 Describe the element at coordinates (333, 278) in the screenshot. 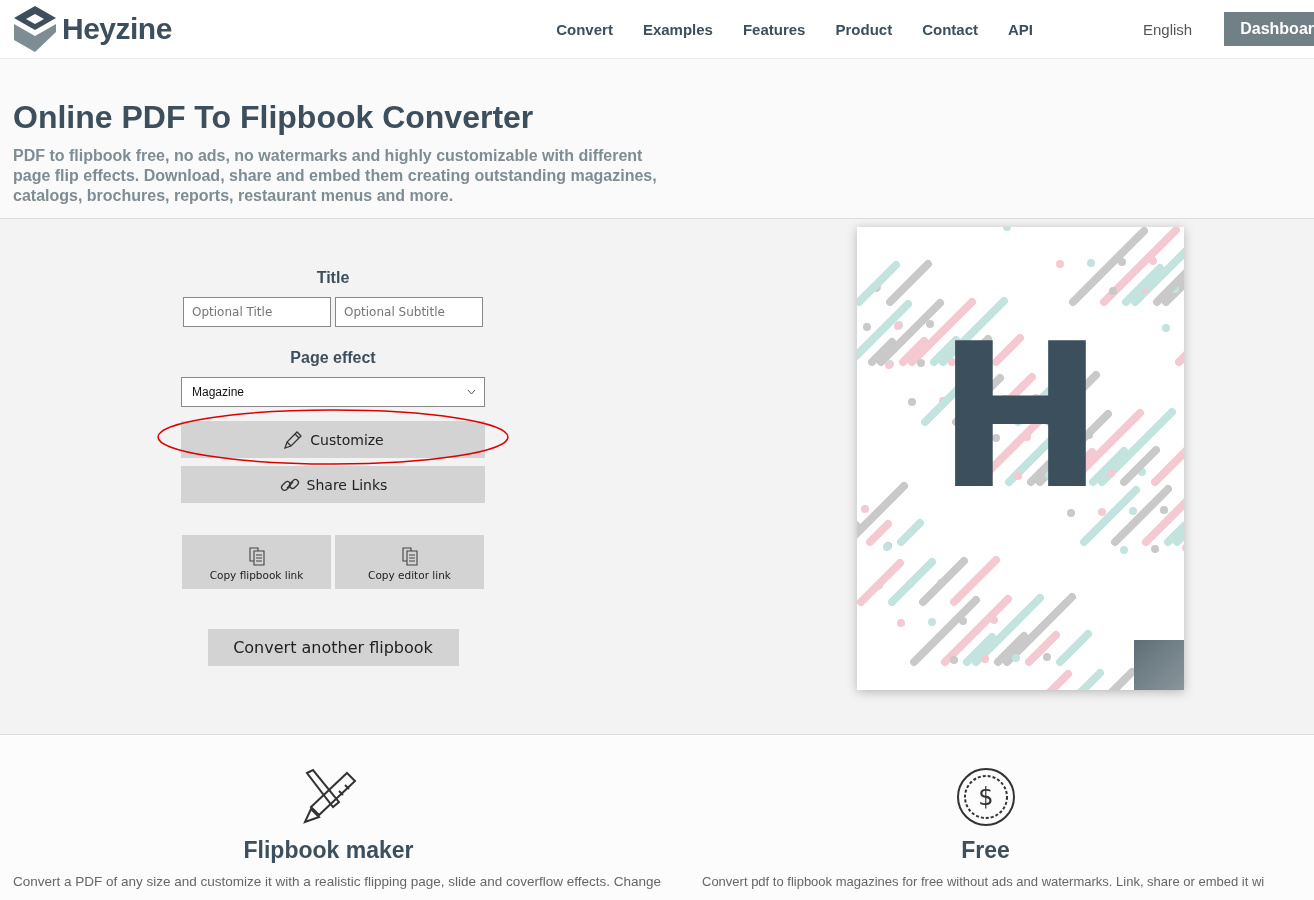

I see `title-heading: Title` at that location.